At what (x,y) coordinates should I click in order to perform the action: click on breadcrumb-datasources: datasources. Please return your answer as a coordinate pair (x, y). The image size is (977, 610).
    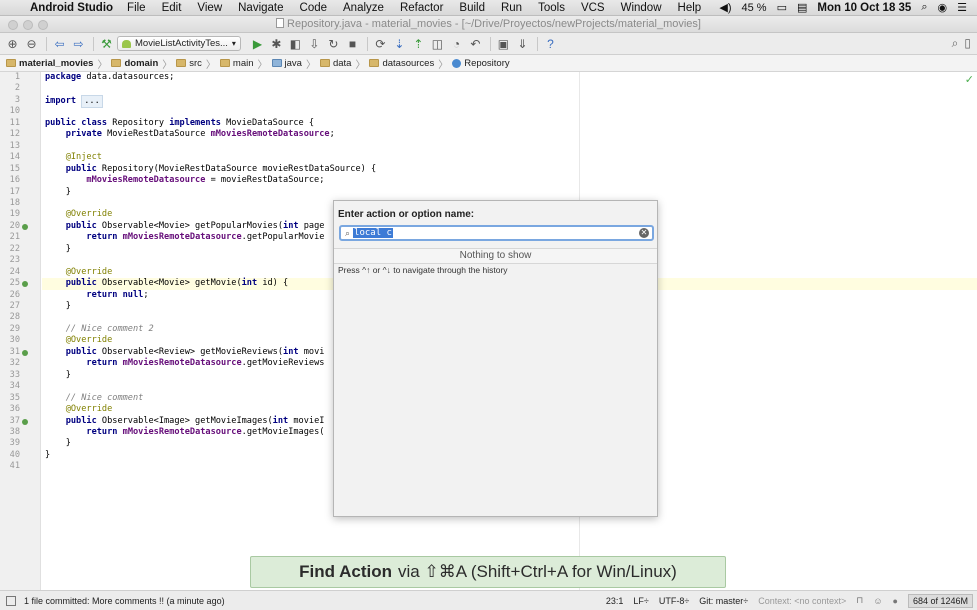
    Looking at the image, I should click on (401, 63).